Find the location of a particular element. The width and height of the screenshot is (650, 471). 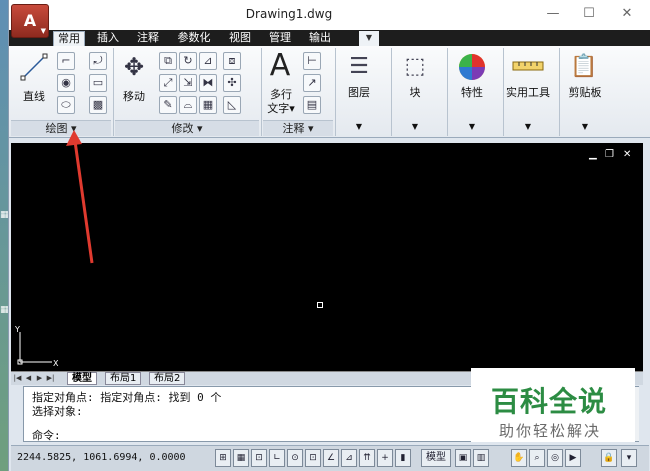

offset-icon: ⧈ is located at coordinates (232, 61).